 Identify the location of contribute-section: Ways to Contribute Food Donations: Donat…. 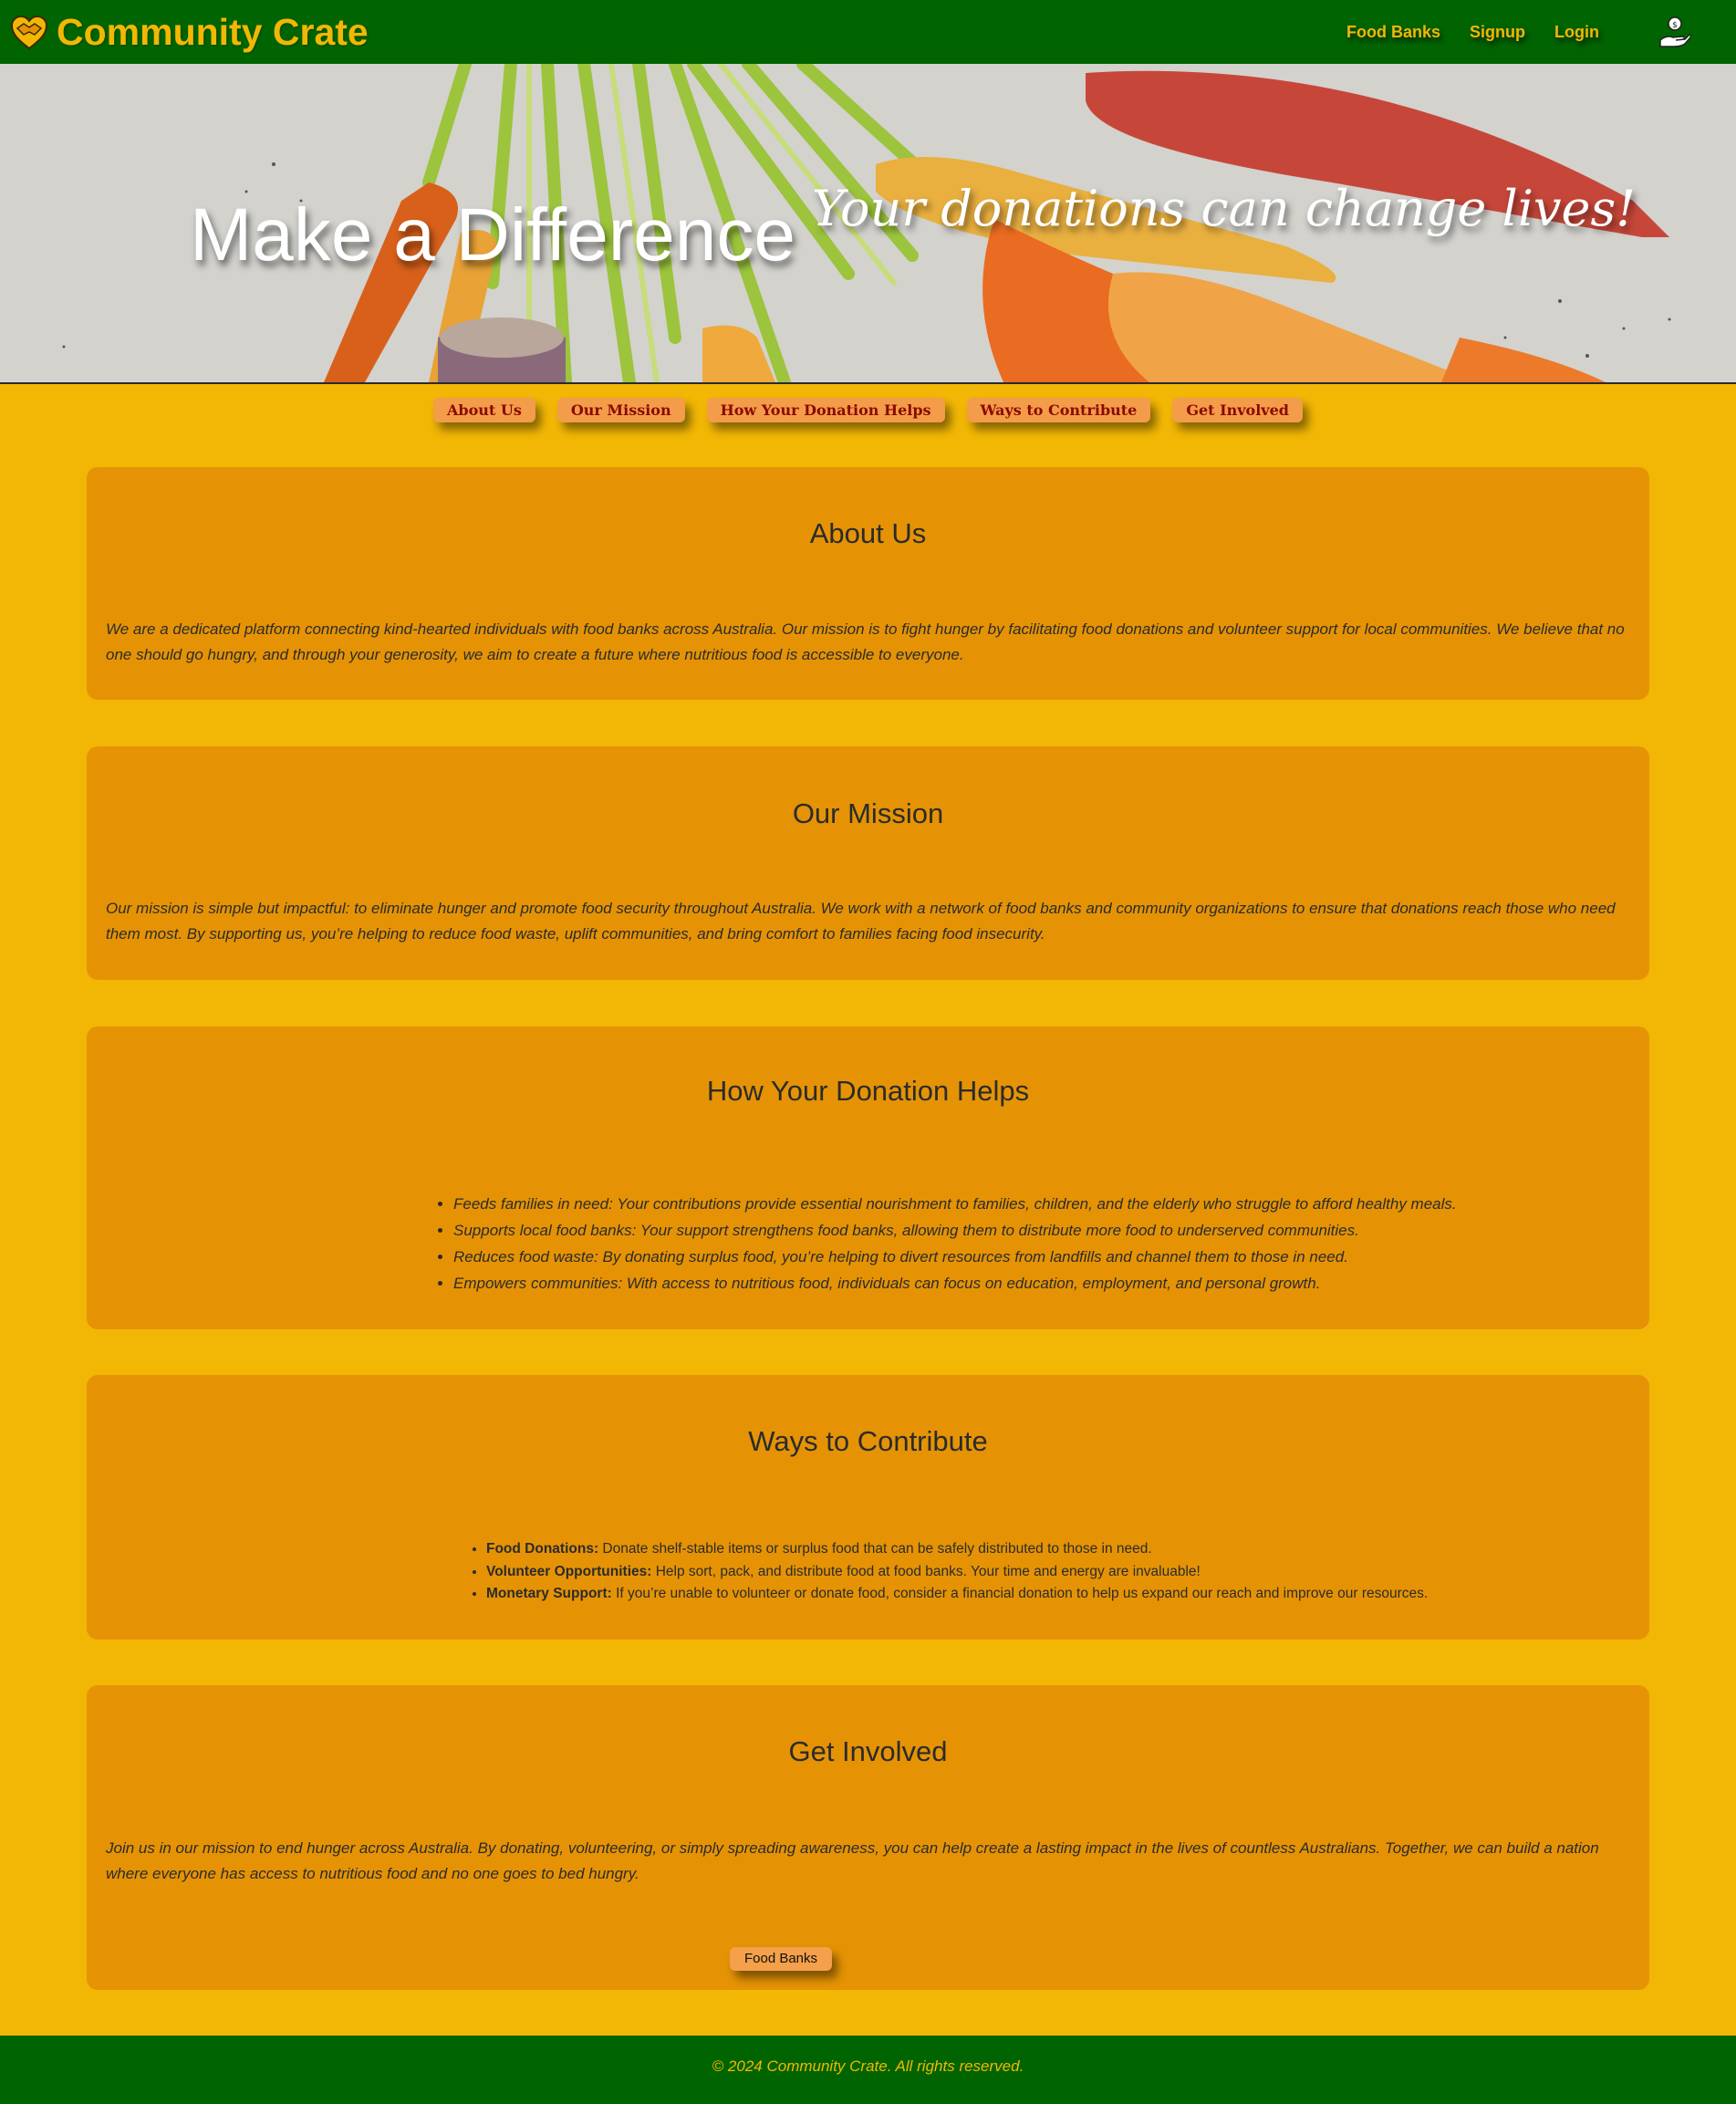
(868, 1507).